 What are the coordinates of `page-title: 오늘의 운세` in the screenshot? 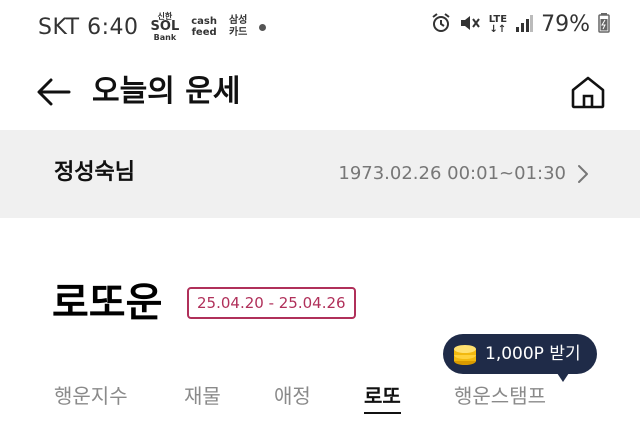 It's located at (166, 91).